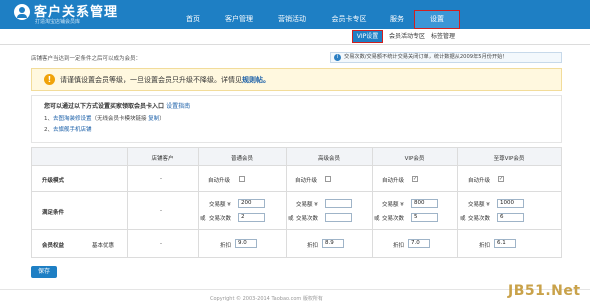 The height and width of the screenshot is (306, 590). What do you see at coordinates (424, 203) in the screenshot?
I see `amount-input: 800` at bounding box center [424, 203].